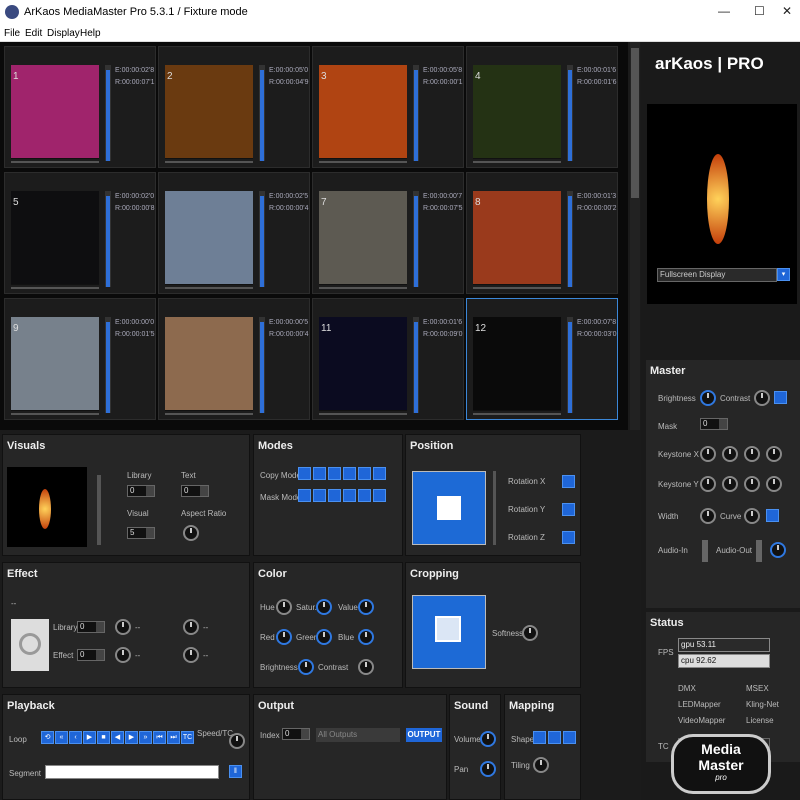 The height and width of the screenshot is (800, 800). I want to click on playback-button: ⟲, so click(47, 737).